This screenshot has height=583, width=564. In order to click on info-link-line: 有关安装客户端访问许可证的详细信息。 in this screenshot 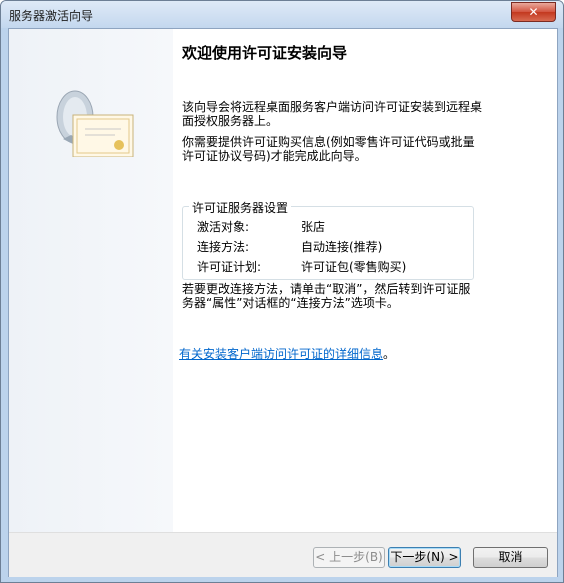, I will do `click(287, 353)`.